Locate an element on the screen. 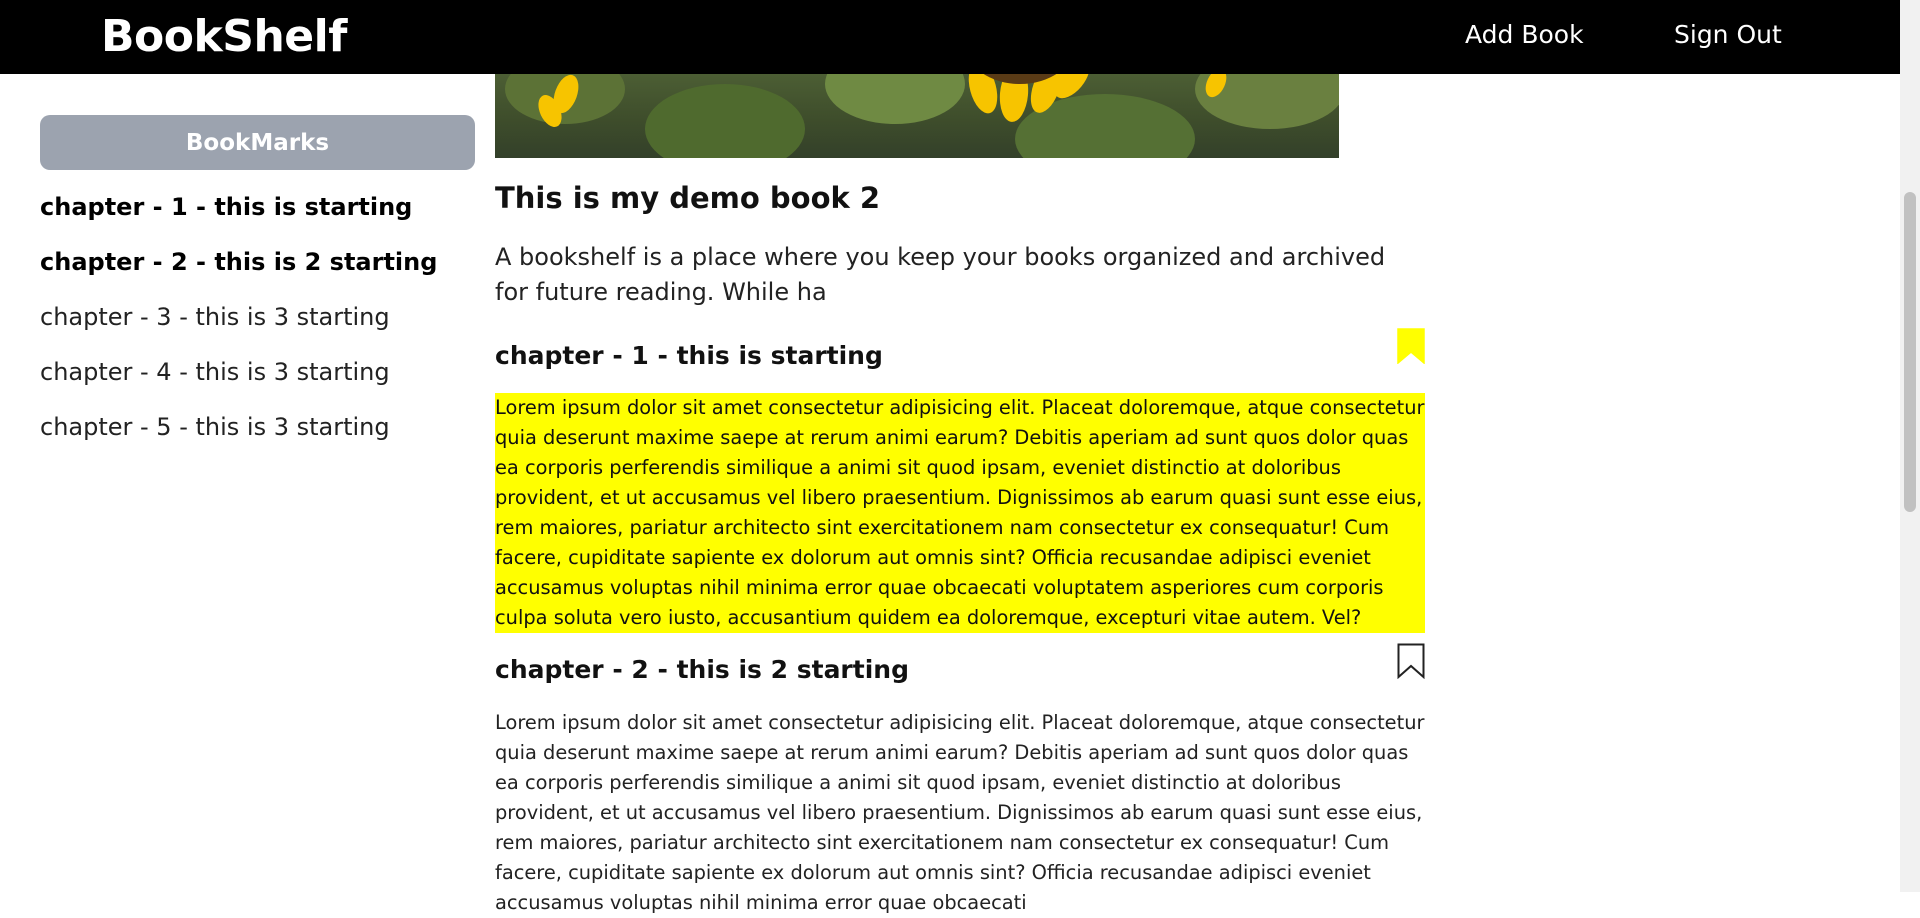 The image size is (1920, 918). chapter-1-title: chapter - 1 - this is starting is located at coordinates (689, 355).